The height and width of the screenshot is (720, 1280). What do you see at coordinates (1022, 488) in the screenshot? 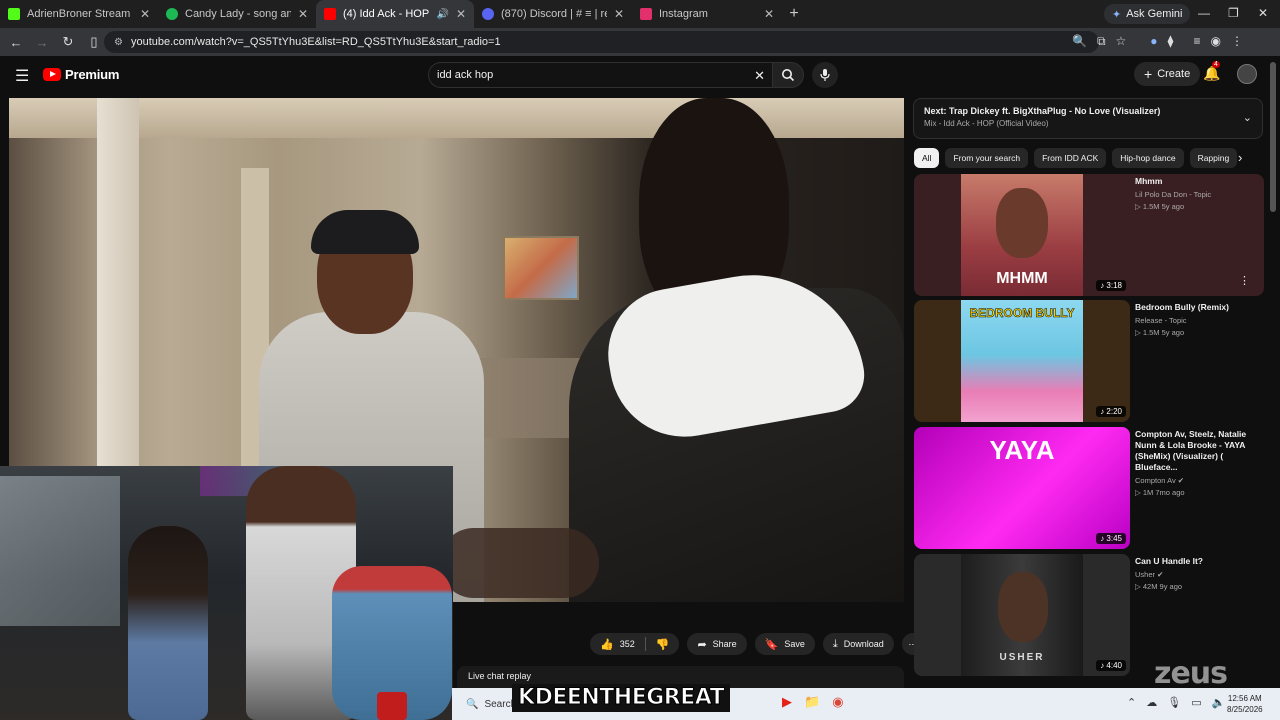
I see `video-thumbnail: YAYA ♪ 3:45` at bounding box center [1022, 488].